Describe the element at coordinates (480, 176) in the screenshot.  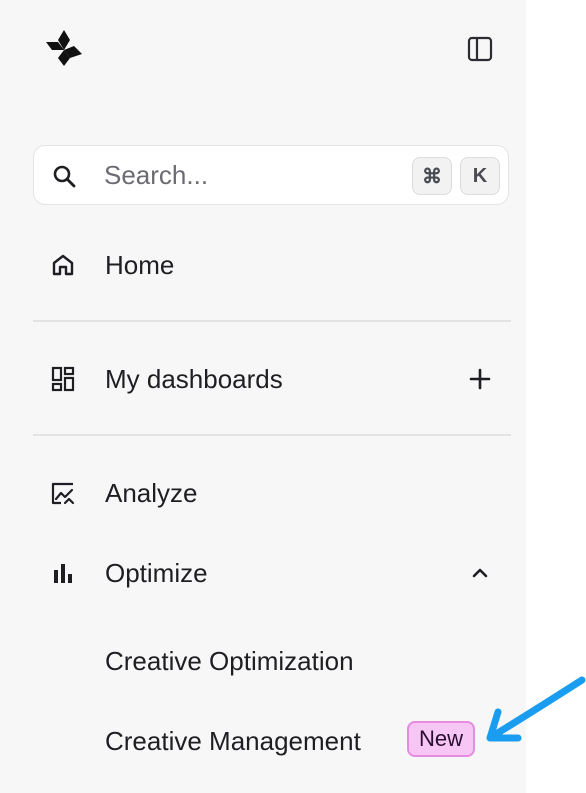
I see `shortcut-k-key: K` at that location.